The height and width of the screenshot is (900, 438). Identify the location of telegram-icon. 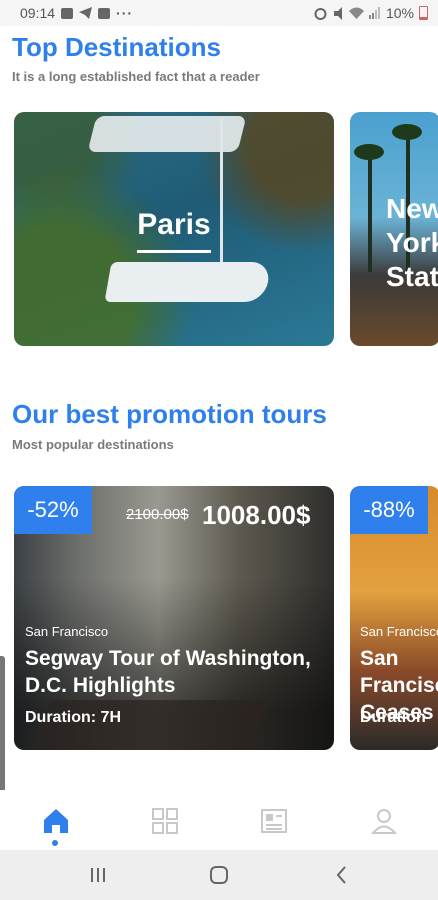
(86, 13).